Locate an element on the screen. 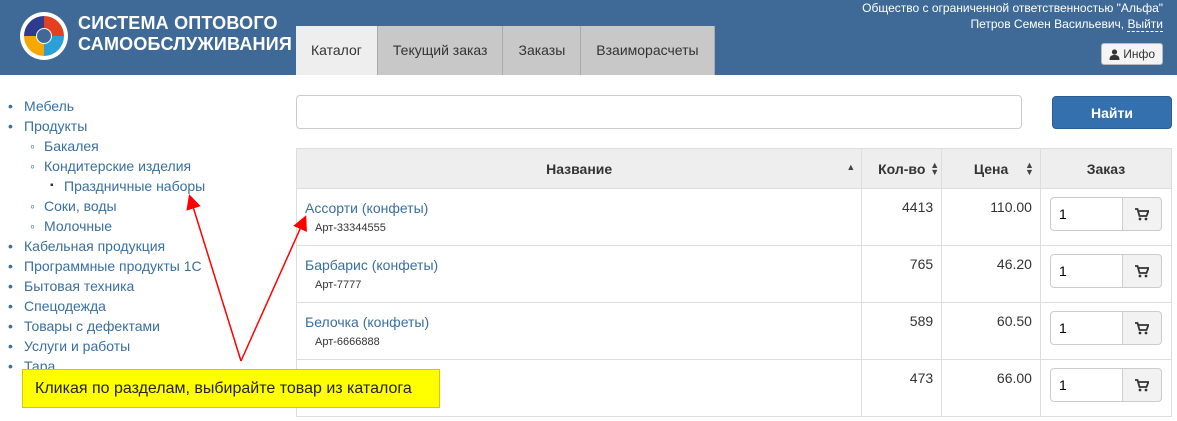 Image resolution: width=1177 pixels, height=421 pixels. category-item: Спецодежда is located at coordinates (106, 306).